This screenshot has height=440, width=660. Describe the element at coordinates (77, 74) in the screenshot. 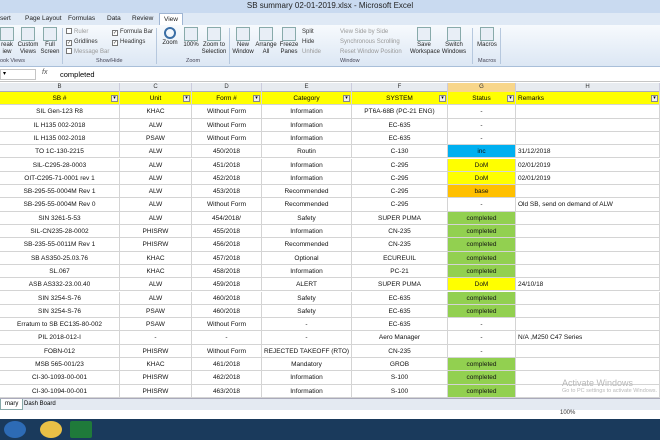

I see `formula-input: completed` at that location.